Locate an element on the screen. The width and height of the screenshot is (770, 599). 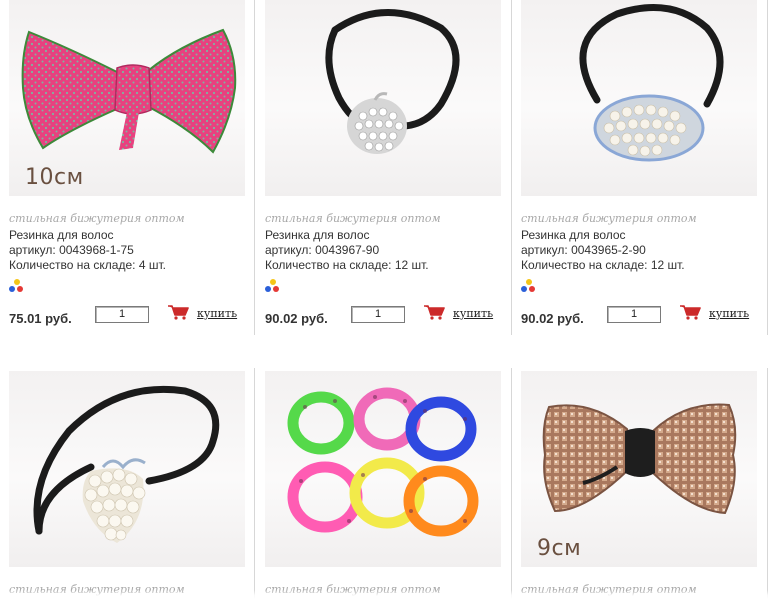
product-article: артикул: 0043968-1-75 is located at coordinates (71, 250).